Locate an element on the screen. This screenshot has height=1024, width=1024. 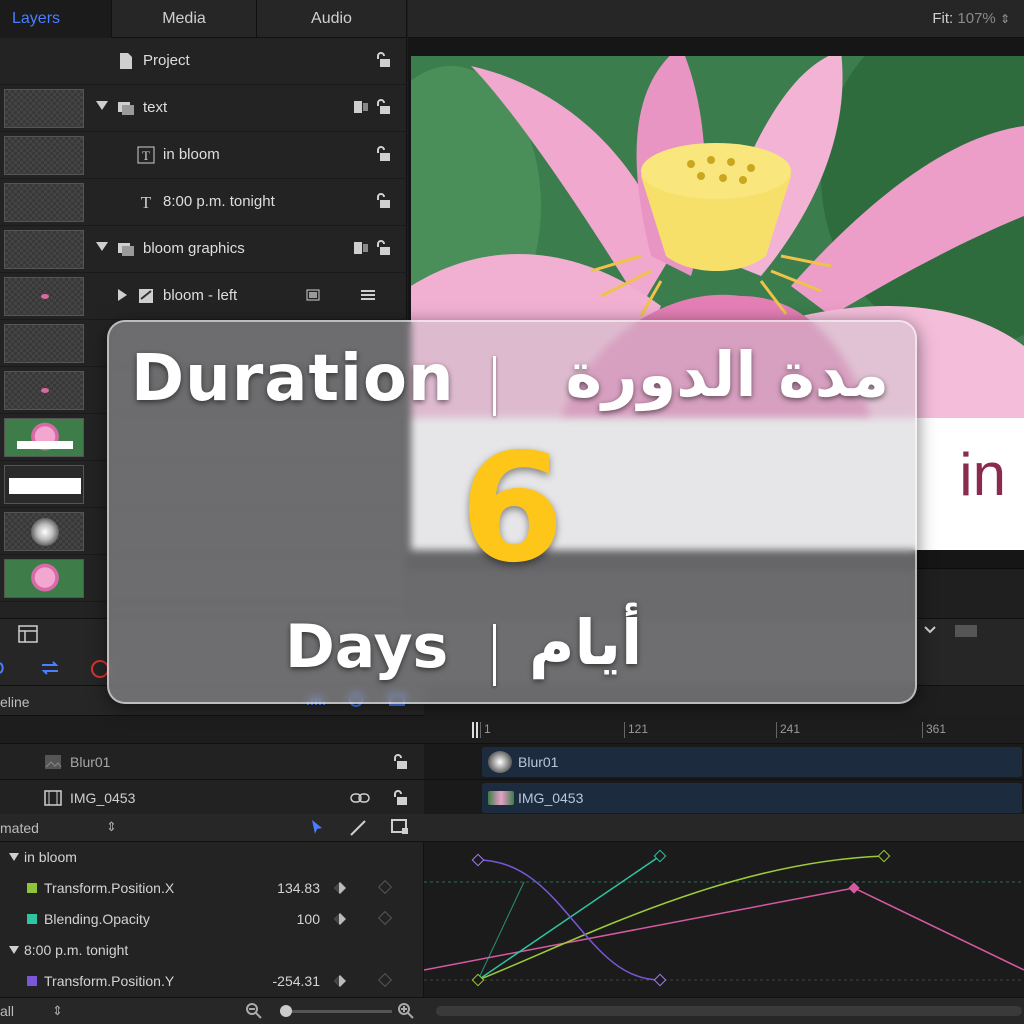
param-row-position-x: Transform.Position.X 134.83 is located at coordinates (212, 888).